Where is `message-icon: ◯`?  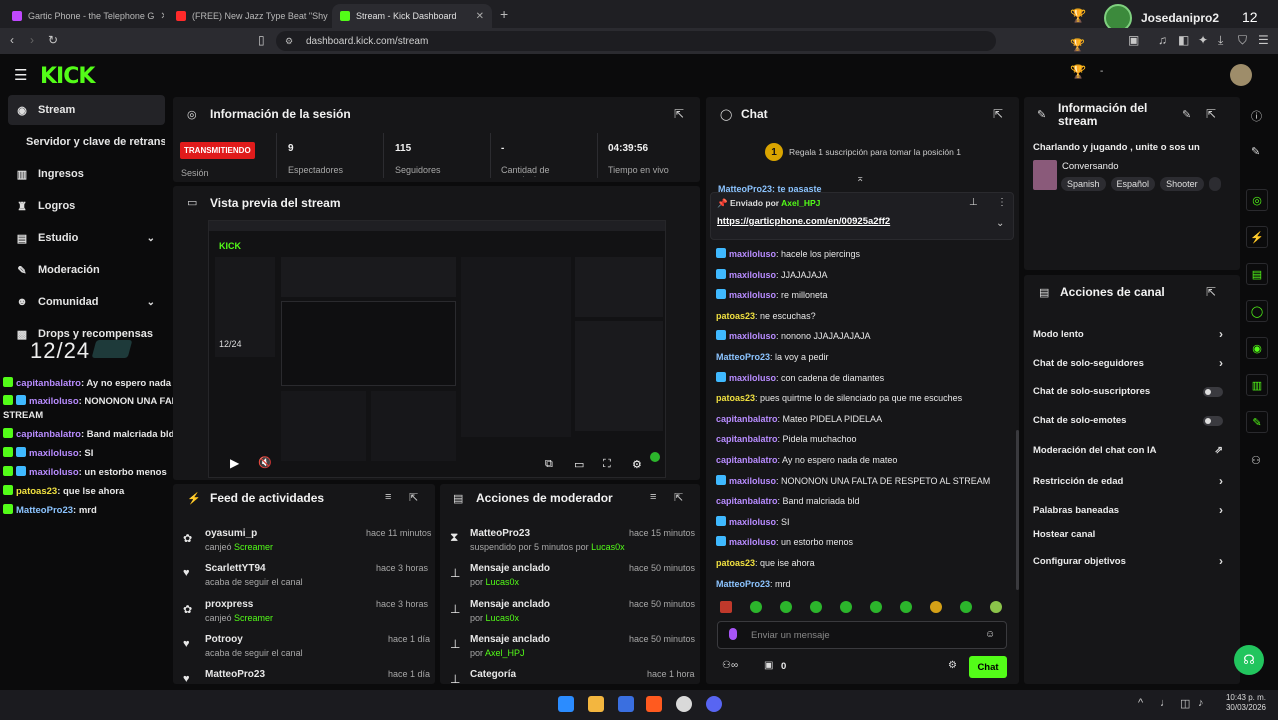 message-icon: ◯ is located at coordinates (1257, 311).